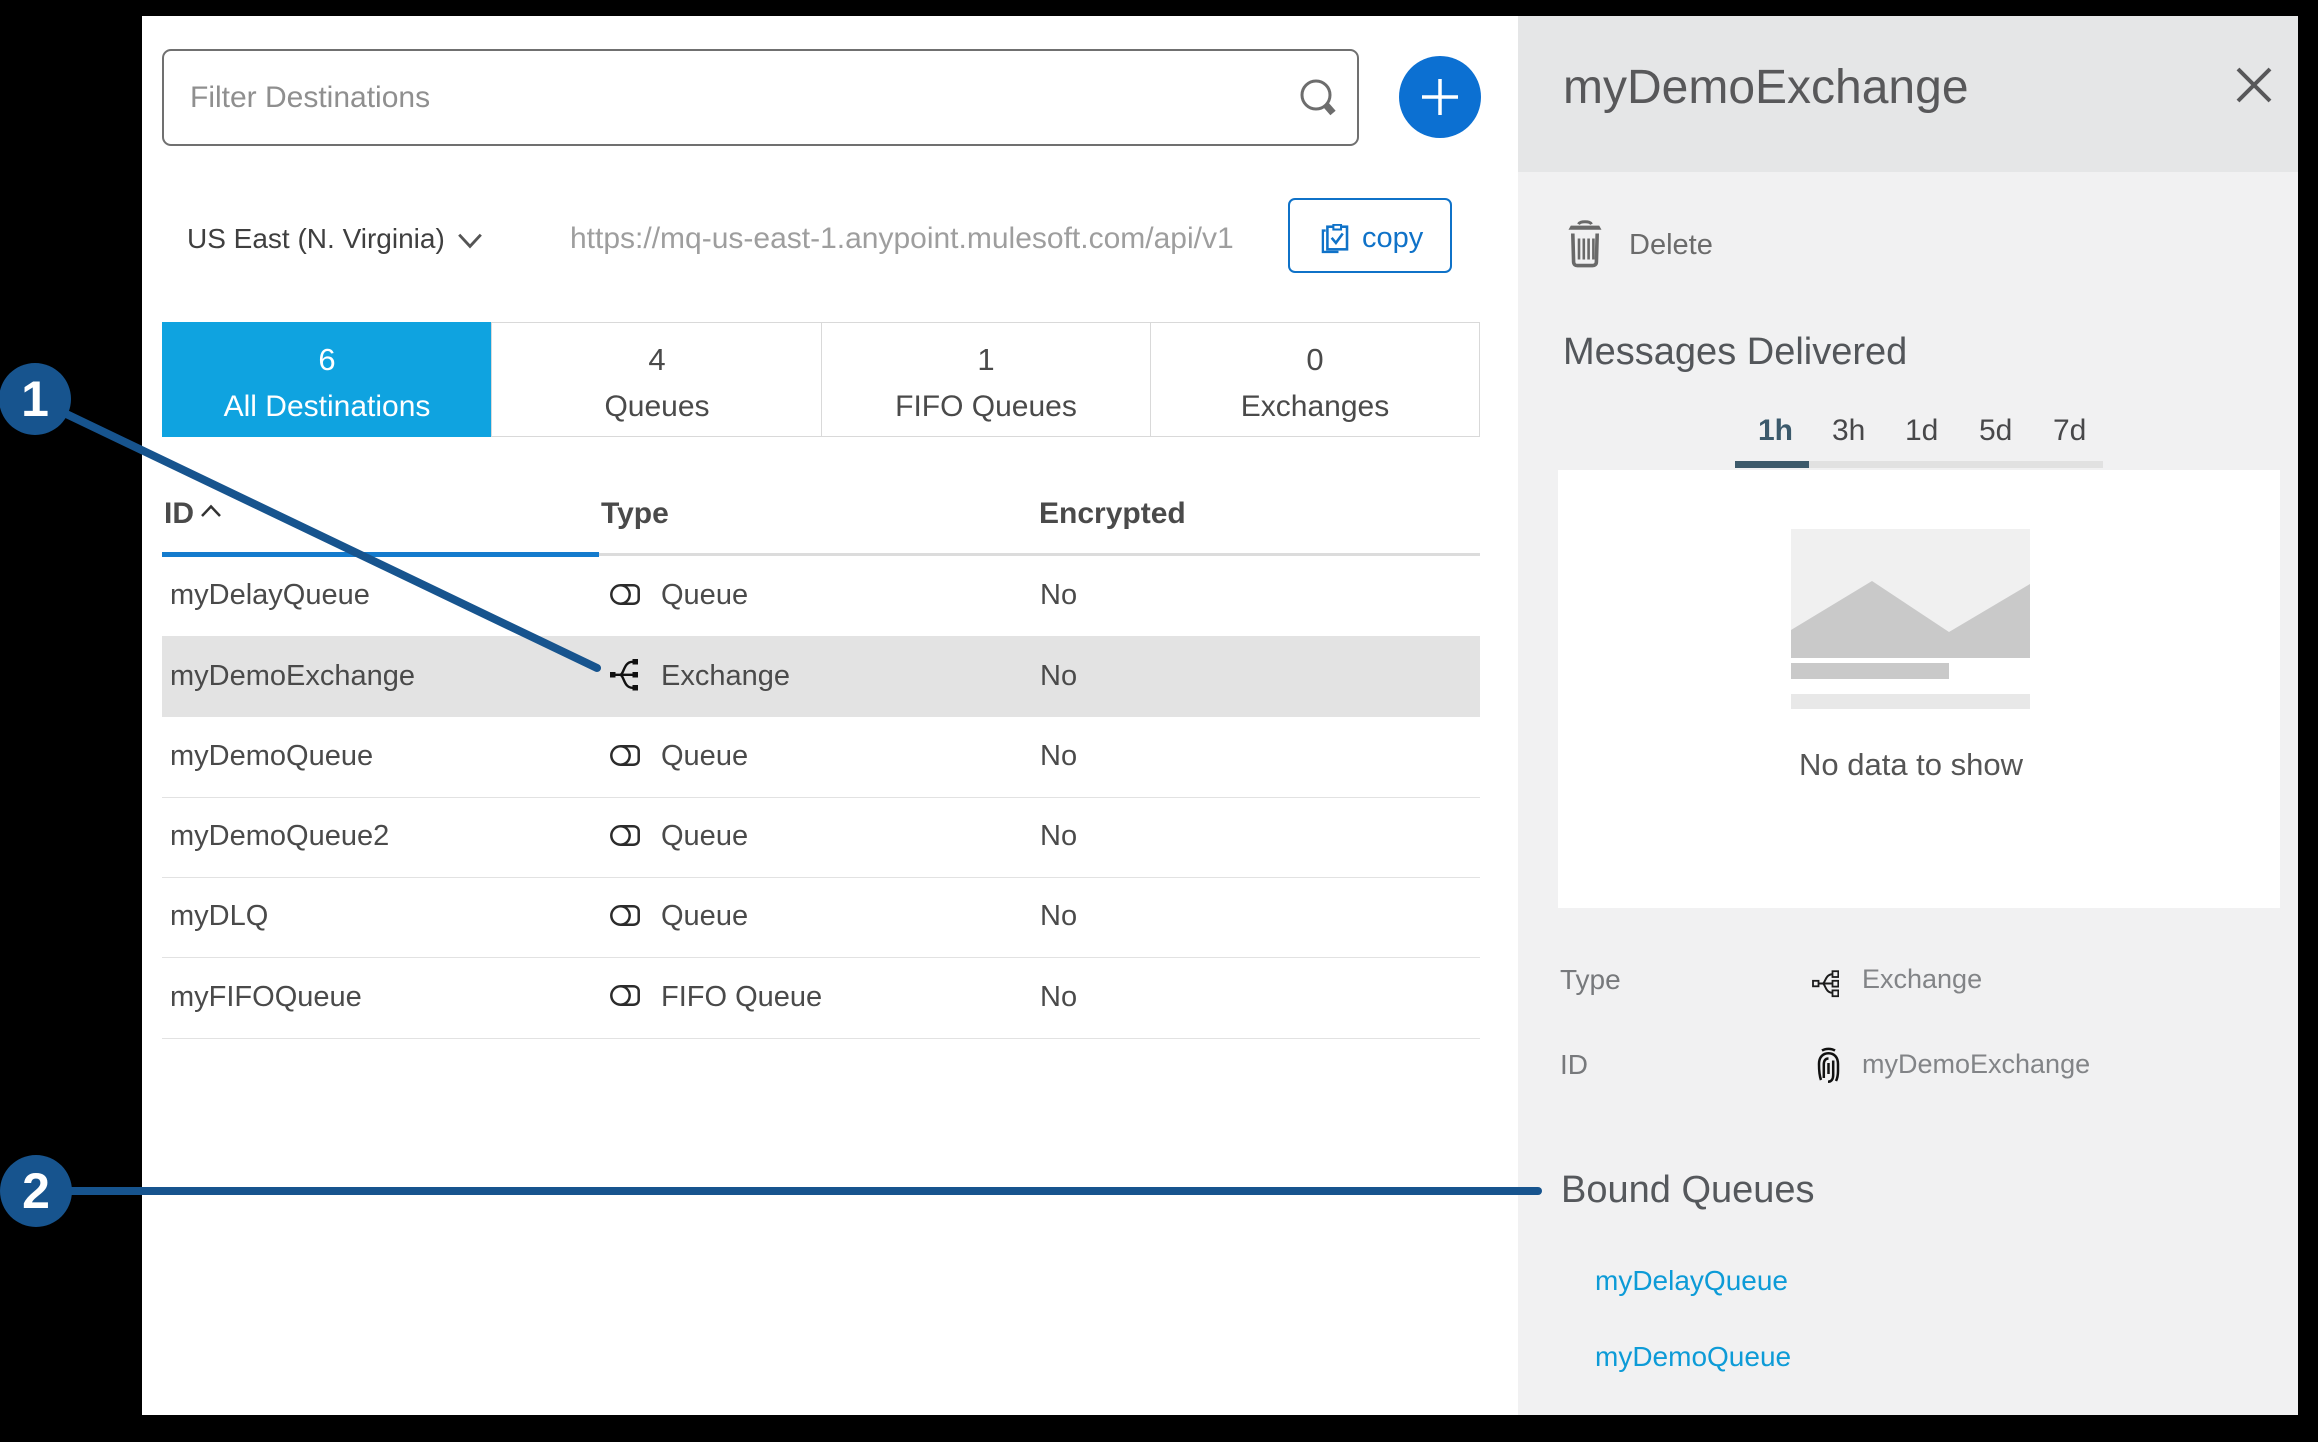 The image size is (2318, 1442). Describe the element at coordinates (35, 399) in the screenshot. I see `svg-text: 1` at that location.